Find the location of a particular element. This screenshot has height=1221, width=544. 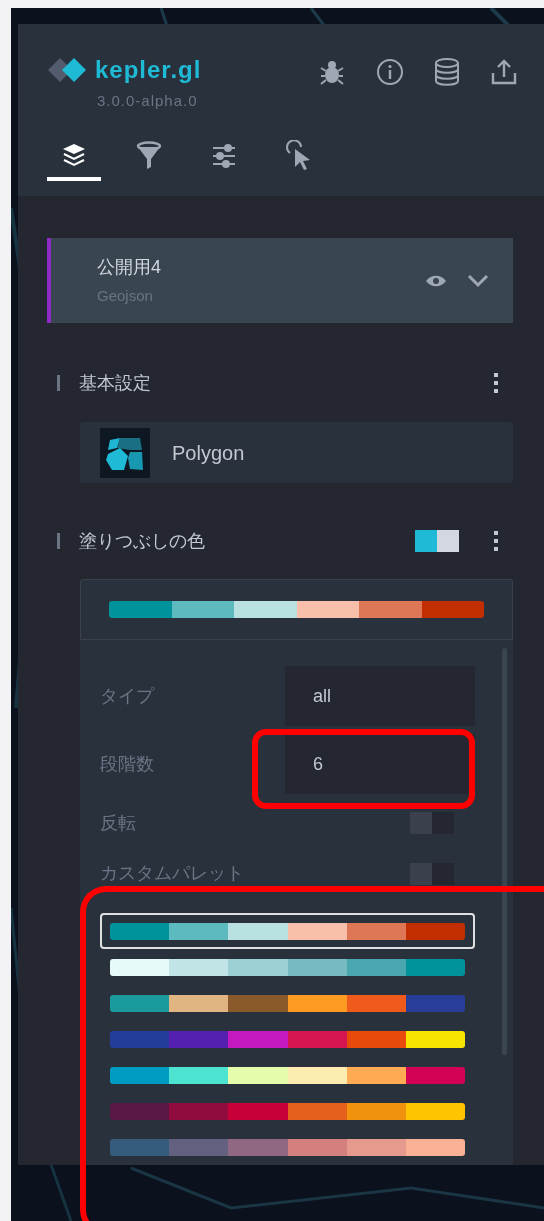

section-title: 塗りつぶしの色 is located at coordinates (142, 541).